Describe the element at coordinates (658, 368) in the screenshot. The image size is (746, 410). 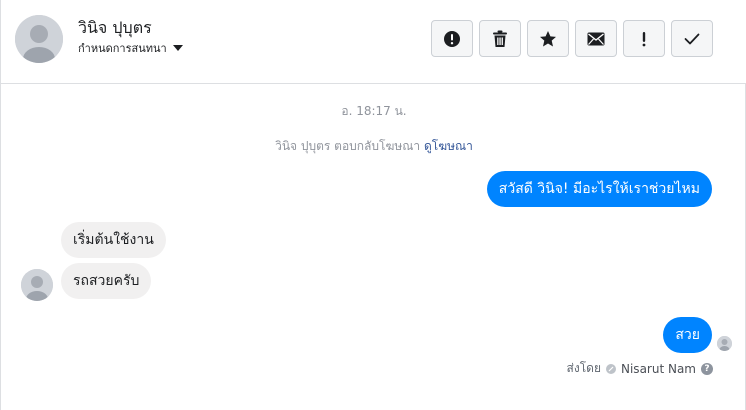
I see `agent-name: Nisarut Nam` at that location.